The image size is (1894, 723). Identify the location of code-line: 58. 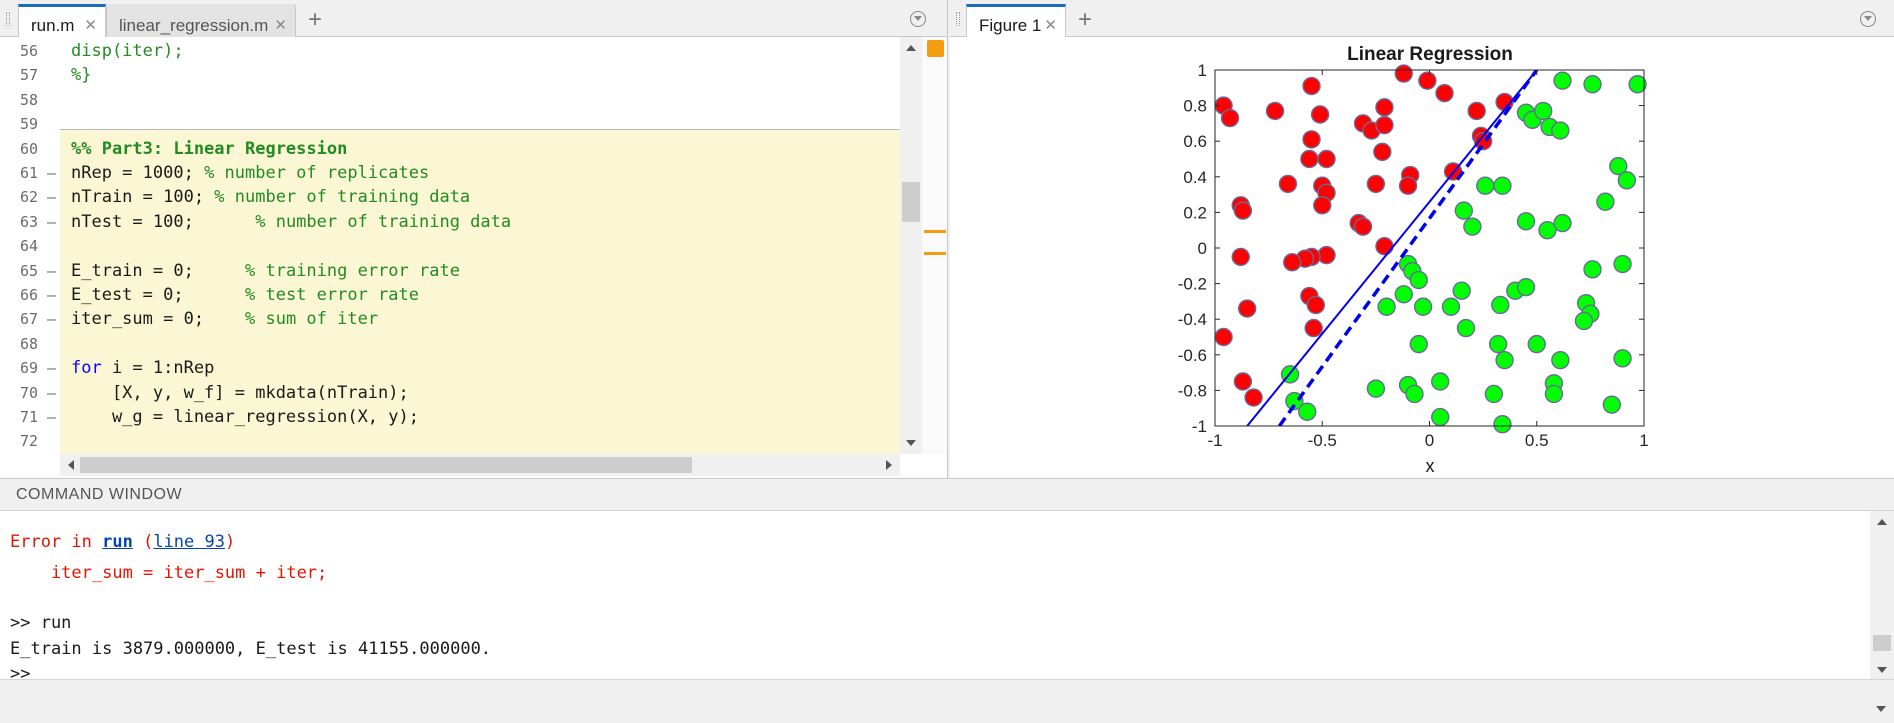
(450, 100).